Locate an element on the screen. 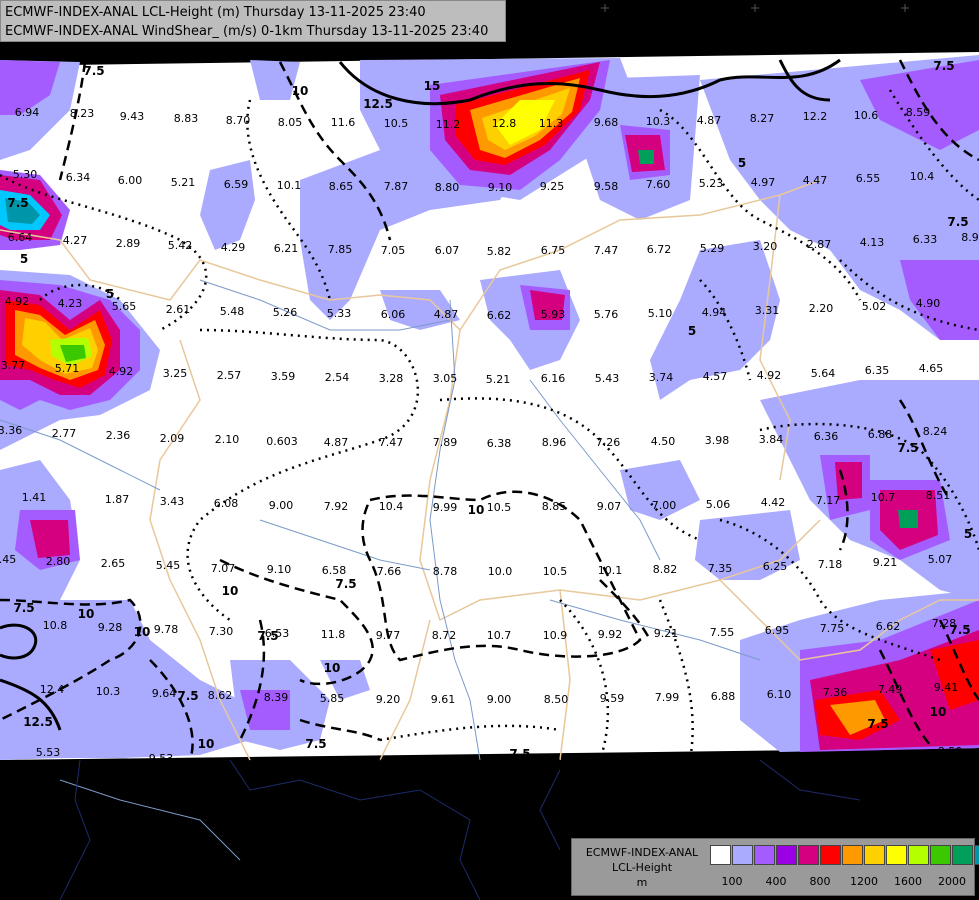  wind-shear-value: 0.603 is located at coordinates (282, 441).